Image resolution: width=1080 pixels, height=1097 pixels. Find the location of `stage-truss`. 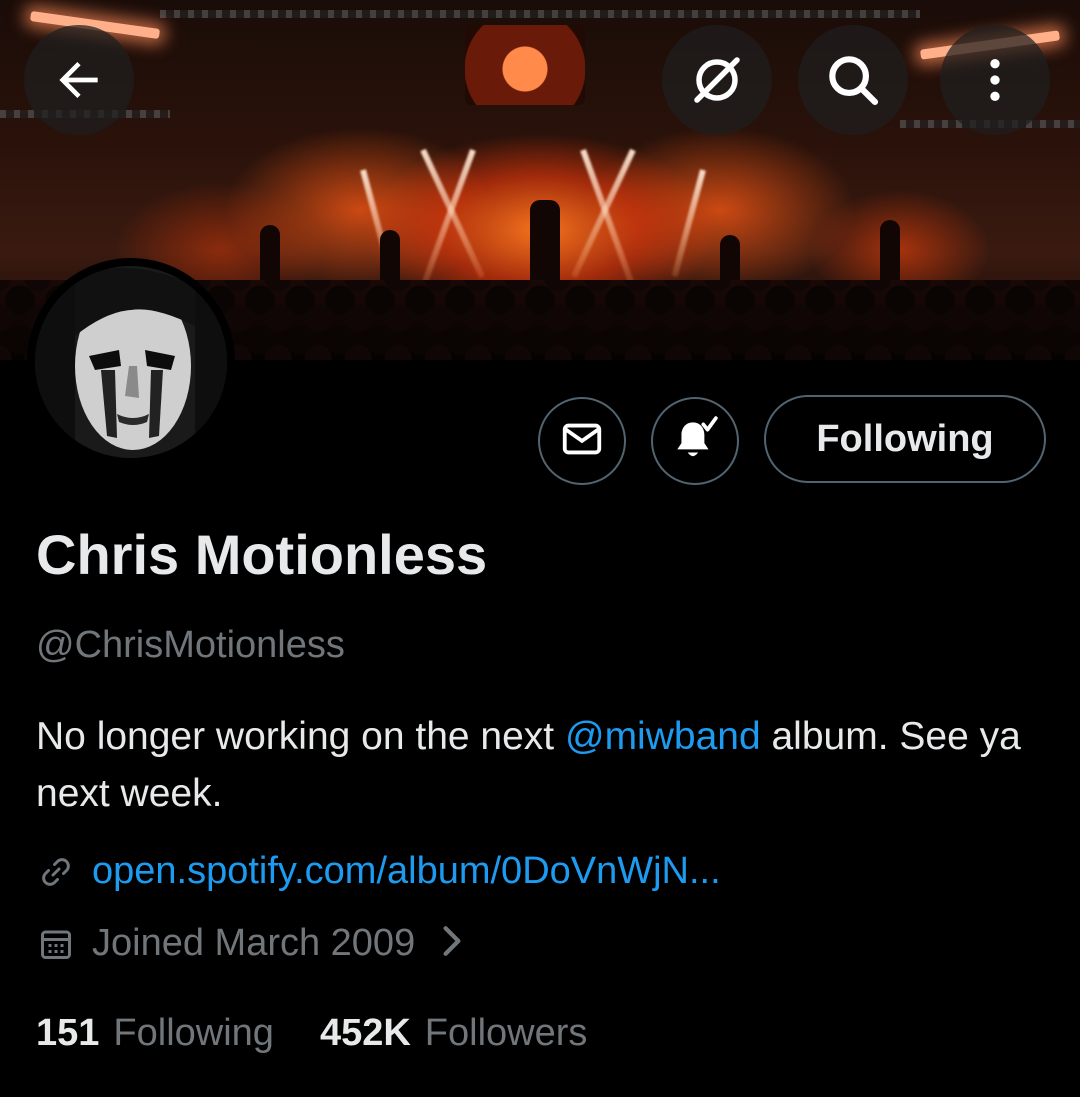

stage-truss is located at coordinates (540, 14).